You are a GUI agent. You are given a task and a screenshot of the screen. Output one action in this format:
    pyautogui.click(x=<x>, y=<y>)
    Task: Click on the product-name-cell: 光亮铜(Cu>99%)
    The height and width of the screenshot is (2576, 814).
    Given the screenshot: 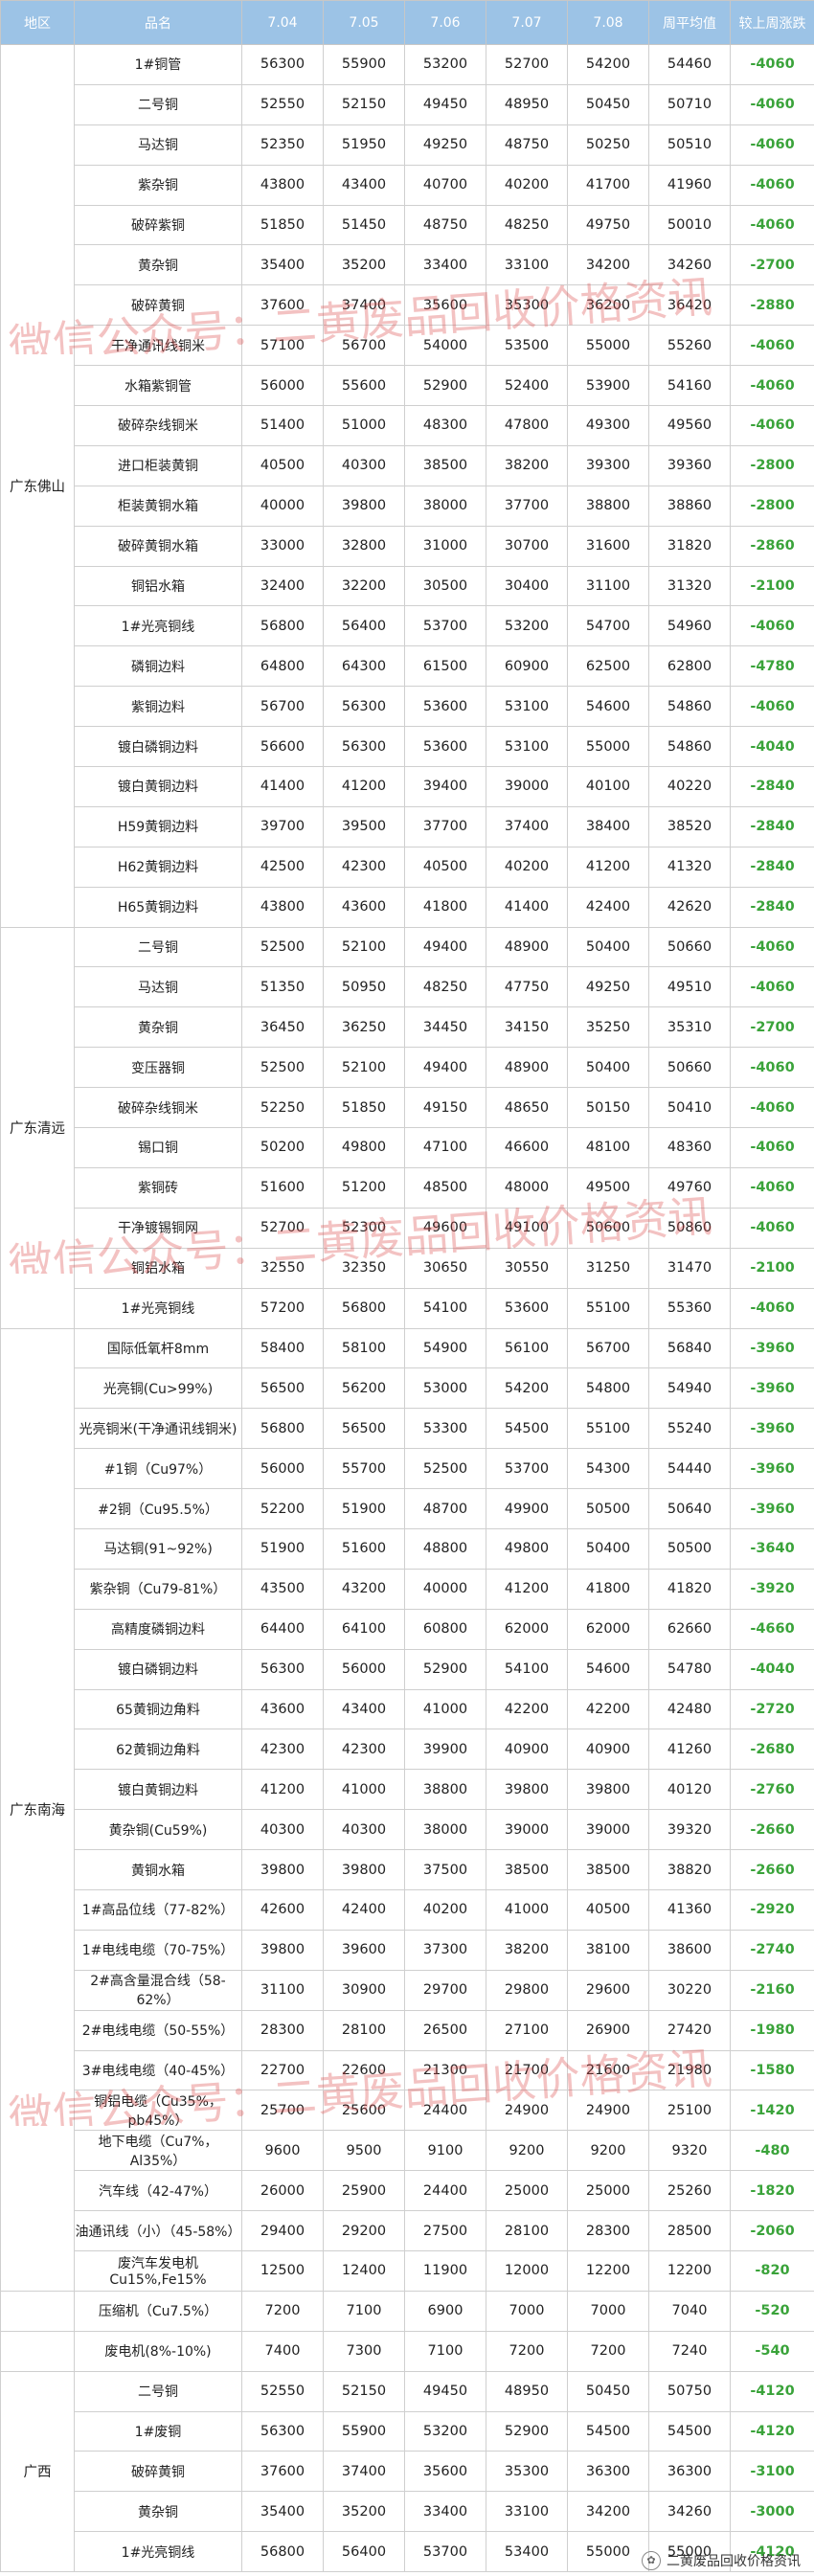 What is the action you would take?
    pyautogui.click(x=158, y=1388)
    